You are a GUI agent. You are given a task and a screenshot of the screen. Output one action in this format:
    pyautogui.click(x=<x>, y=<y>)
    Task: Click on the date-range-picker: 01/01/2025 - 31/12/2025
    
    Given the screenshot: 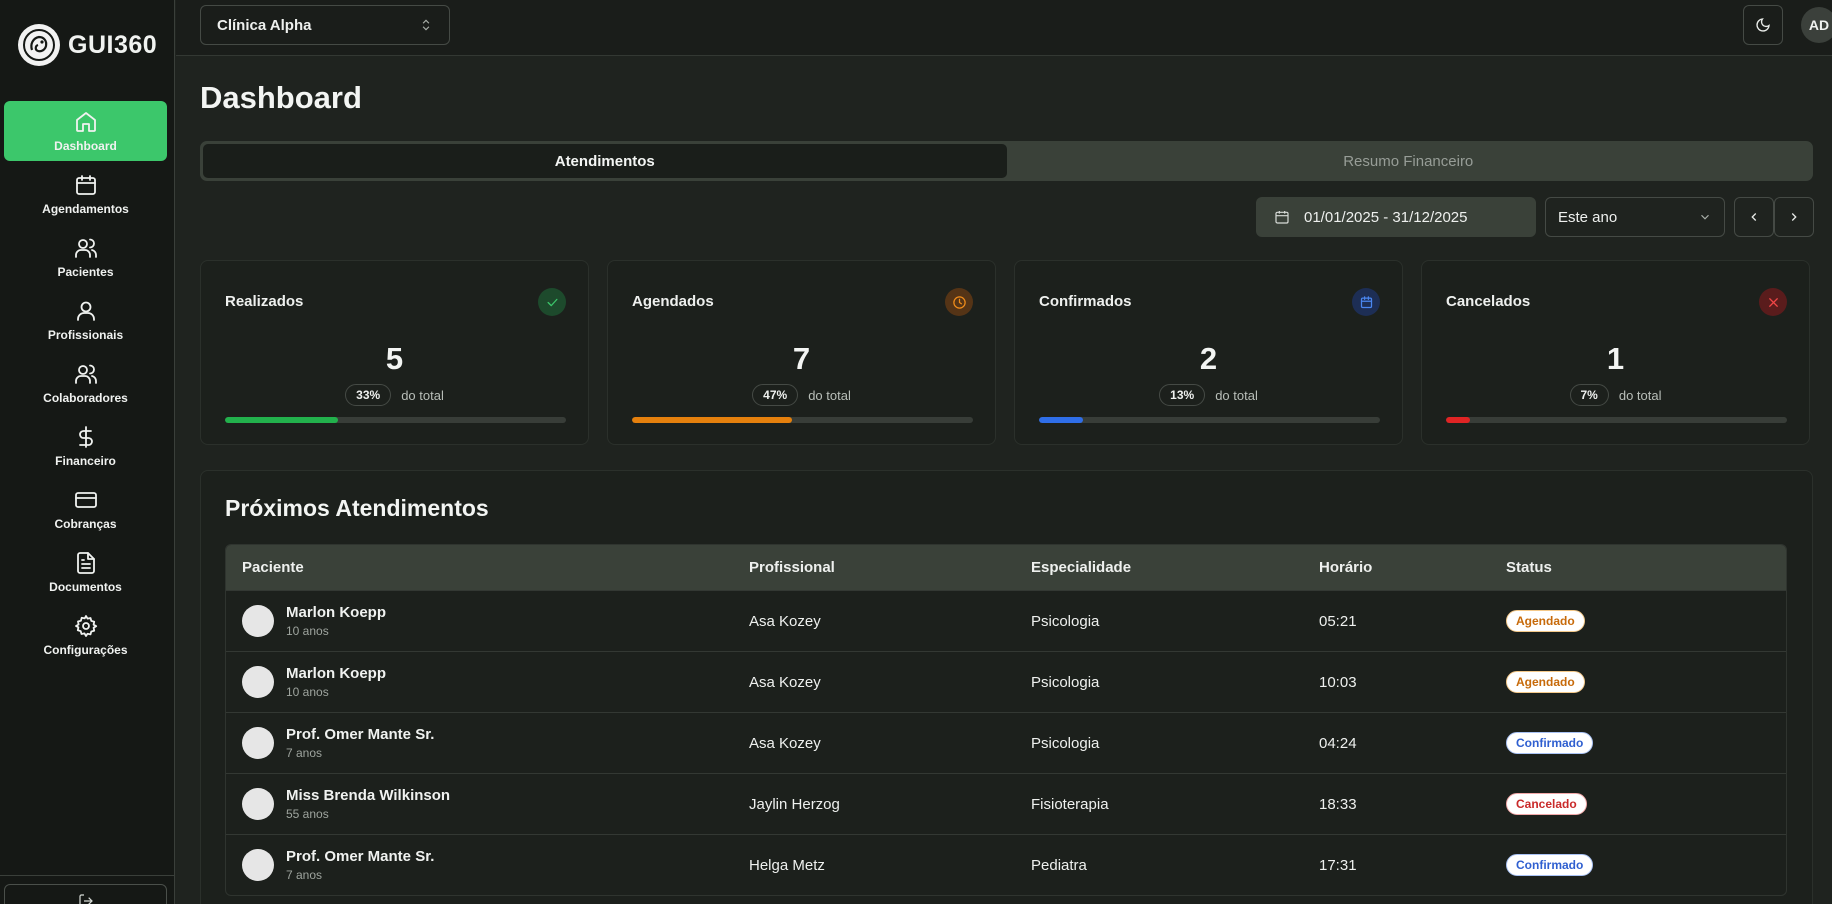 What is the action you would take?
    pyautogui.click(x=1396, y=217)
    